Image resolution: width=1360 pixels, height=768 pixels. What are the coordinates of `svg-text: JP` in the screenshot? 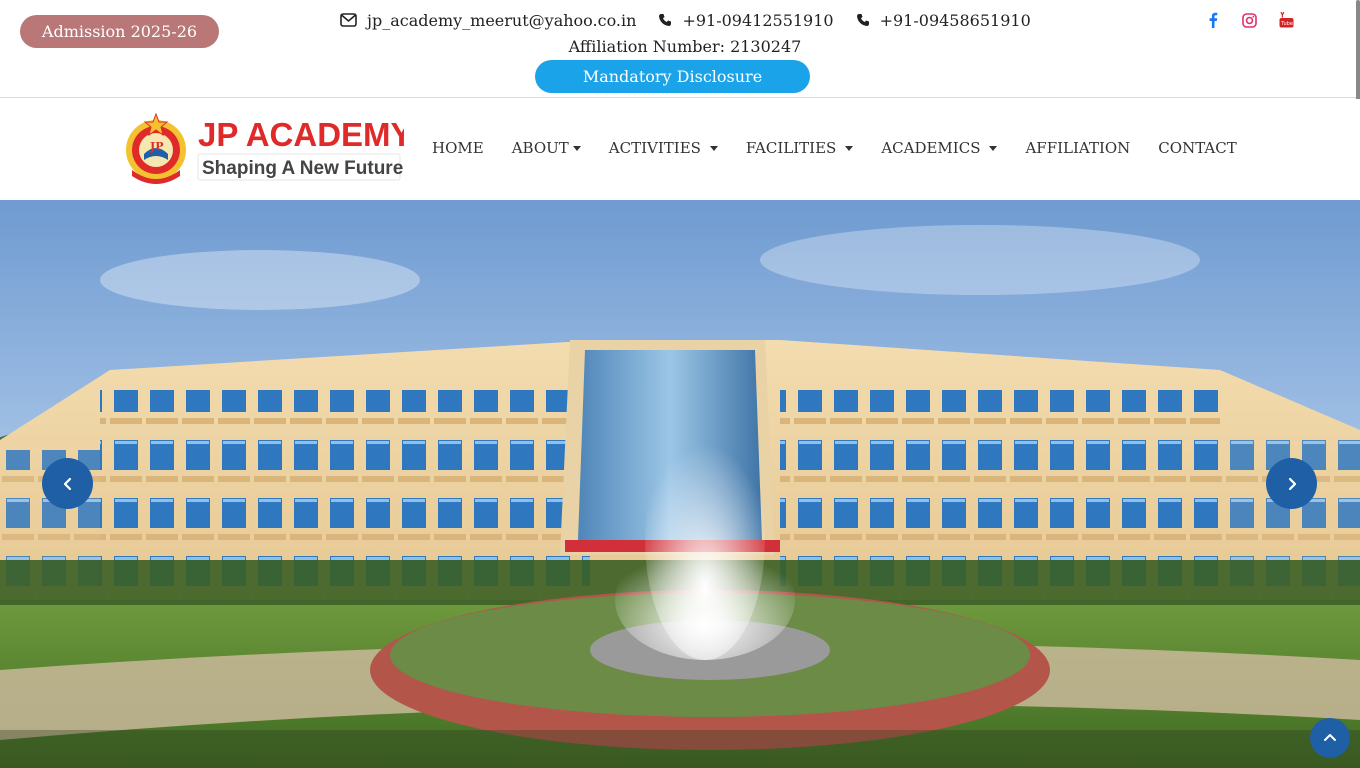 It's located at (156, 146).